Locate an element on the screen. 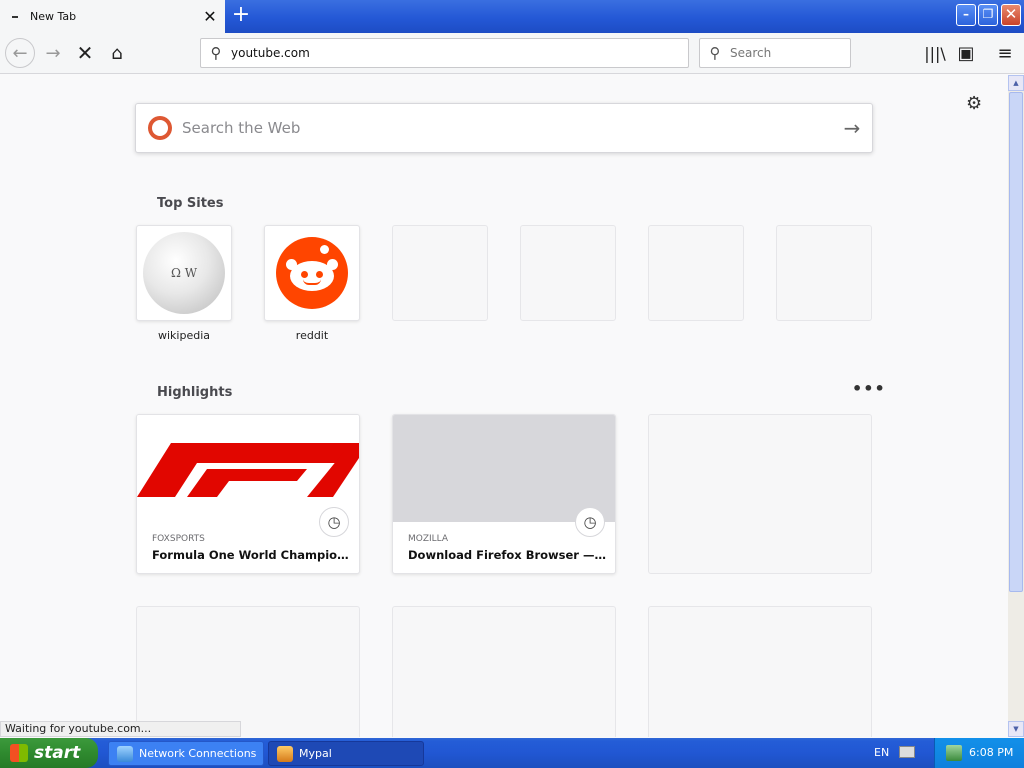 This screenshot has height=768, width=1024. wikipedia-logo-icon: Ω W is located at coordinates (184, 273).